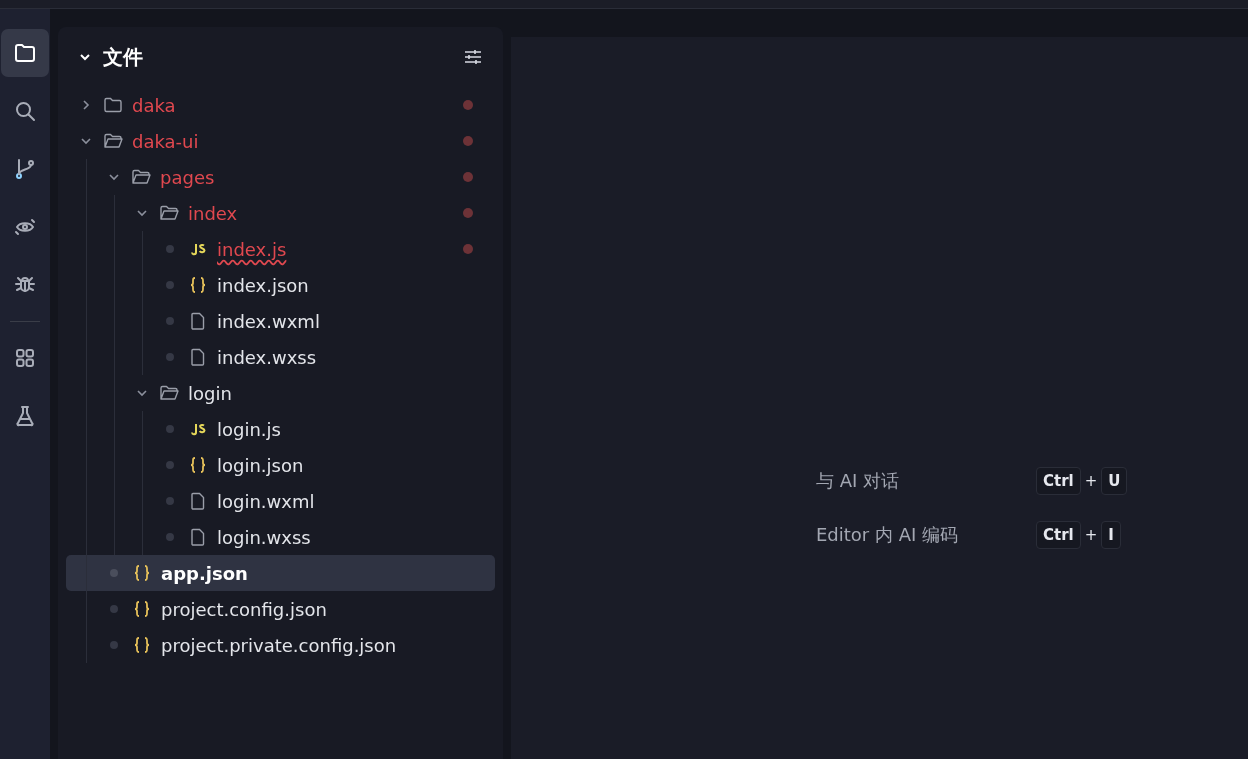  Describe the element at coordinates (267, 357) in the screenshot. I see `file-name: index.wxss` at that location.